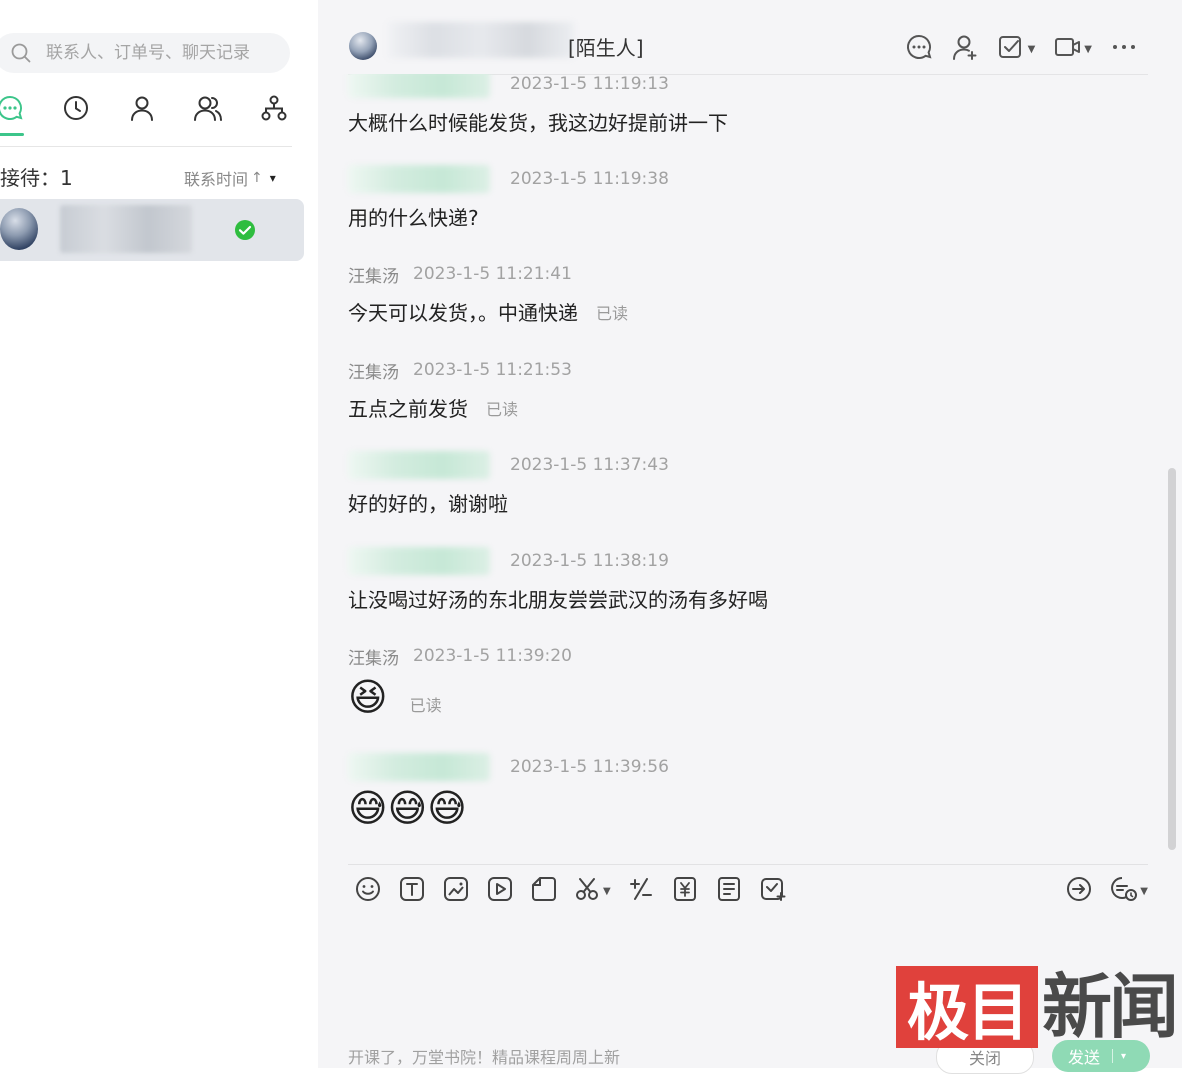 The image size is (1200, 1074). I want to click on message-time: 2023-1-5 11:19:38, so click(589, 179).